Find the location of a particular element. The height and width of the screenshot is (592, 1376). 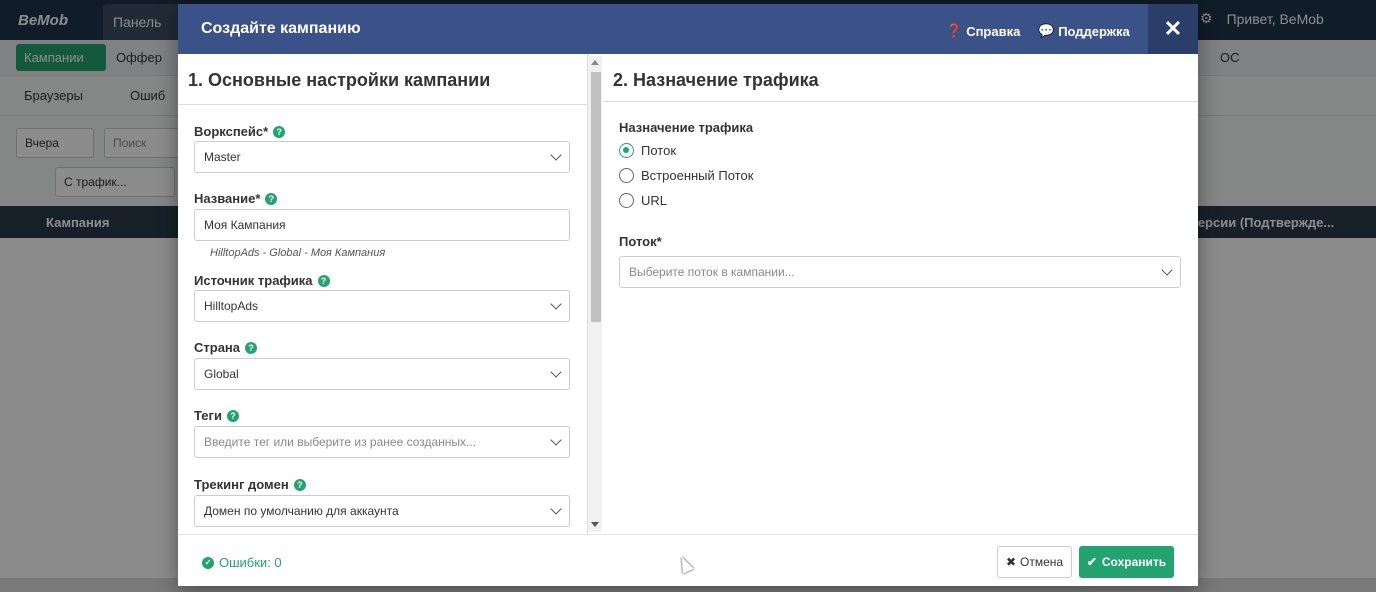

errors-status: ✓ Ошибки: 0 is located at coordinates (242, 562).